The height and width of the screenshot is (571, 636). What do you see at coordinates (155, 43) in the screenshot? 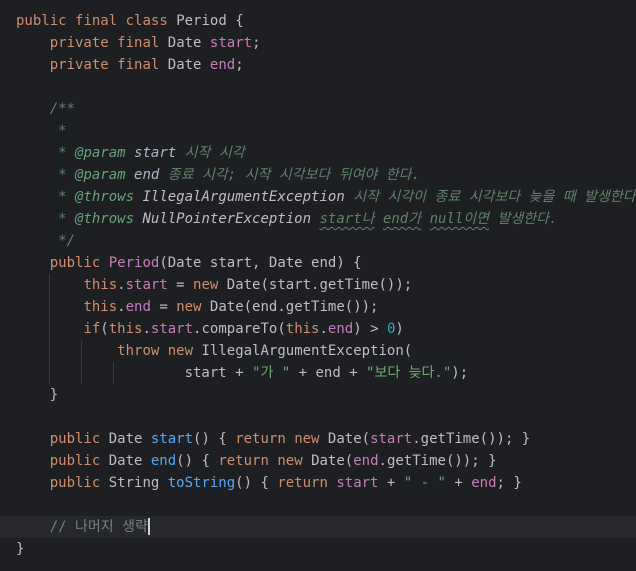
I see `code-line-2: private final Date start;` at bounding box center [155, 43].